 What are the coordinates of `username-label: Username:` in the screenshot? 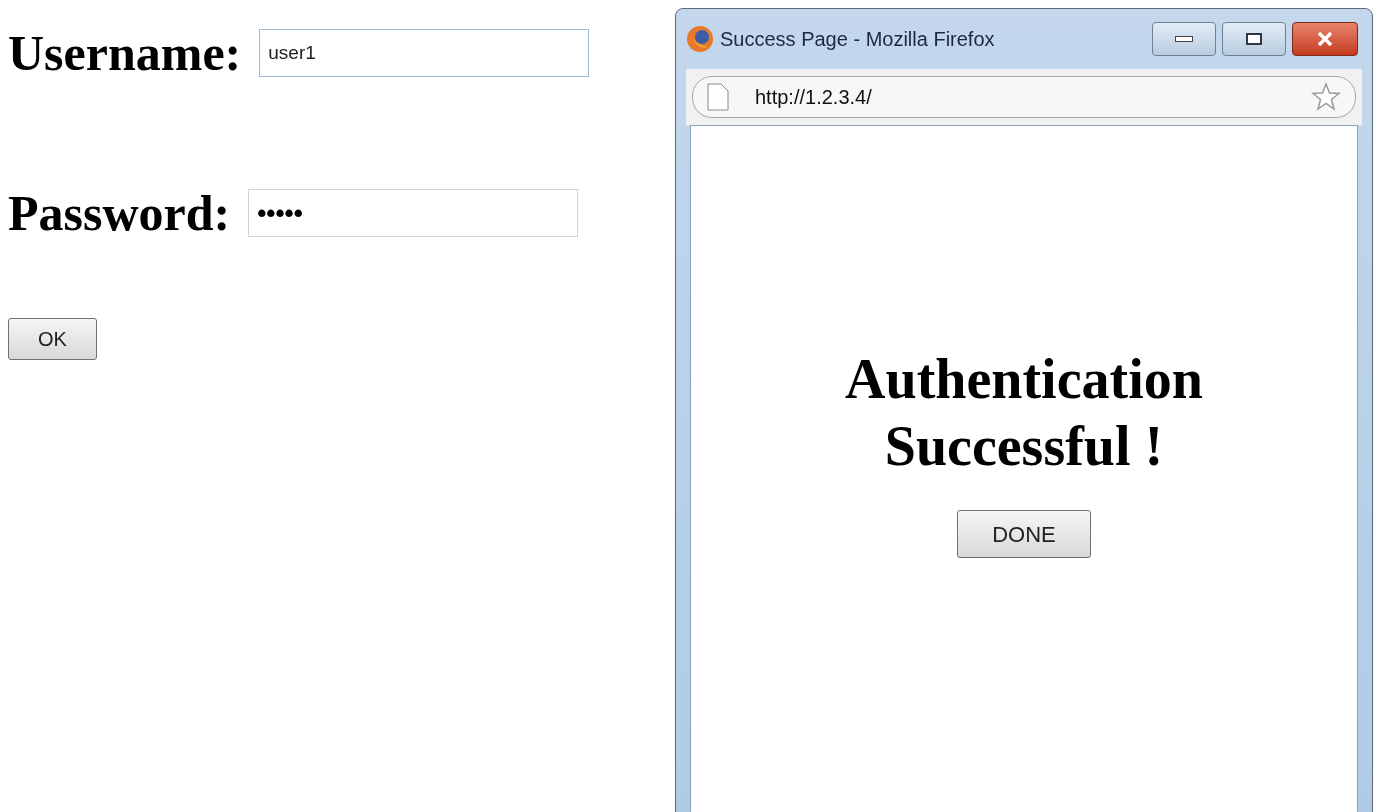 It's located at (125, 53).